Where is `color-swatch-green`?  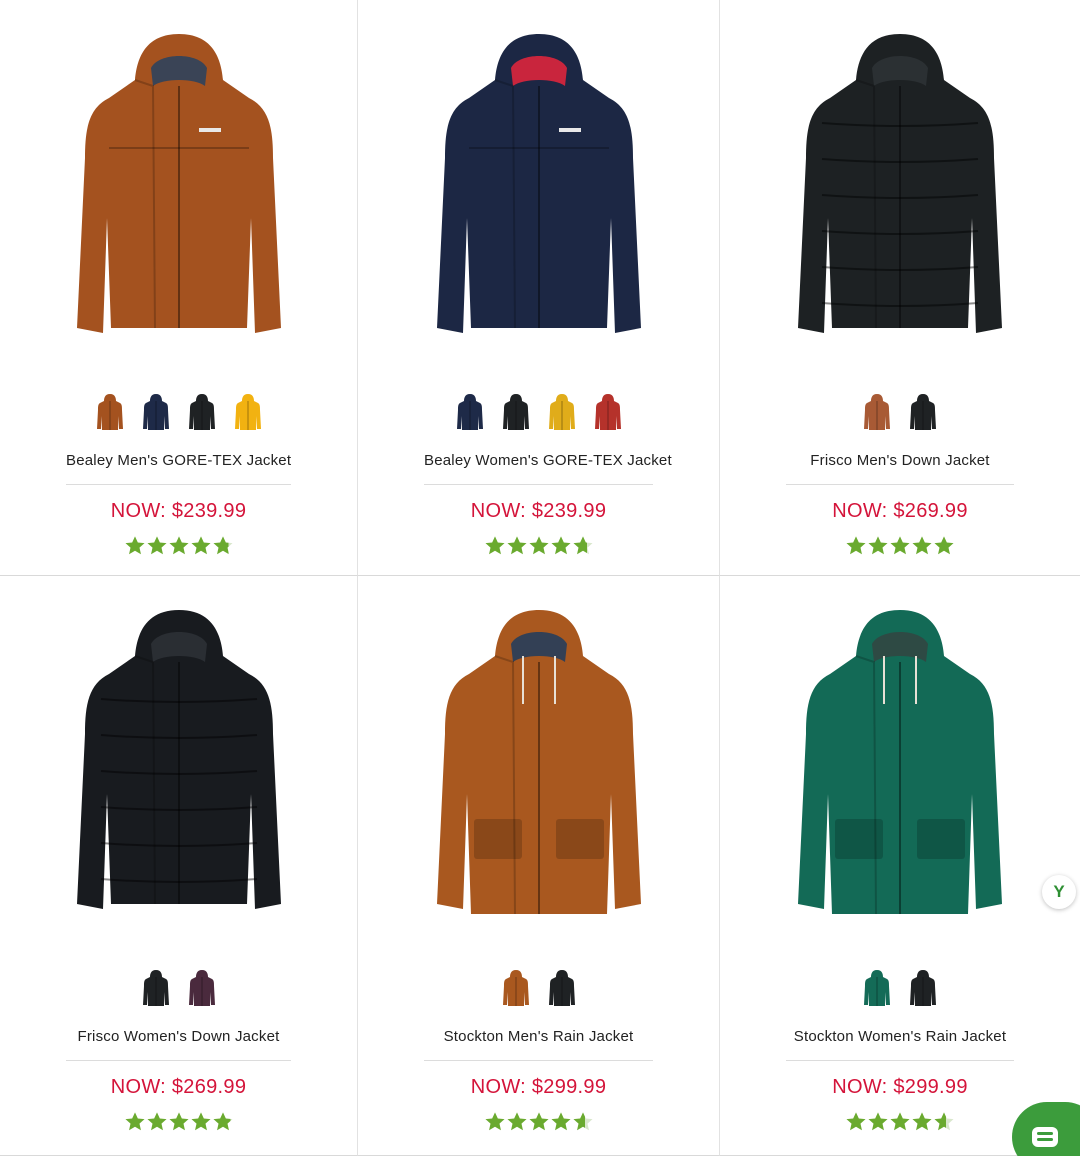 color-swatch-green is located at coordinates (877, 988).